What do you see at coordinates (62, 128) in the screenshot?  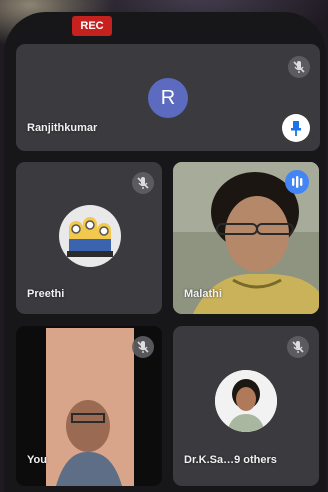 I see `participant-name: Ranjithkumar` at bounding box center [62, 128].